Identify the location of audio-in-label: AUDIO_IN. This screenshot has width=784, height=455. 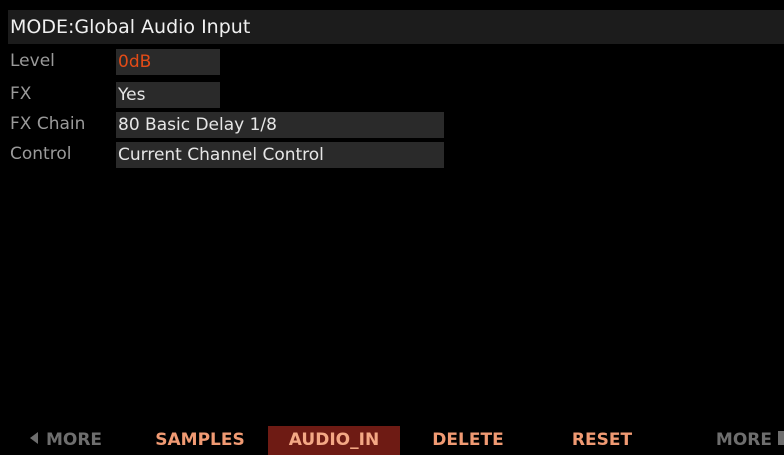
(334, 440).